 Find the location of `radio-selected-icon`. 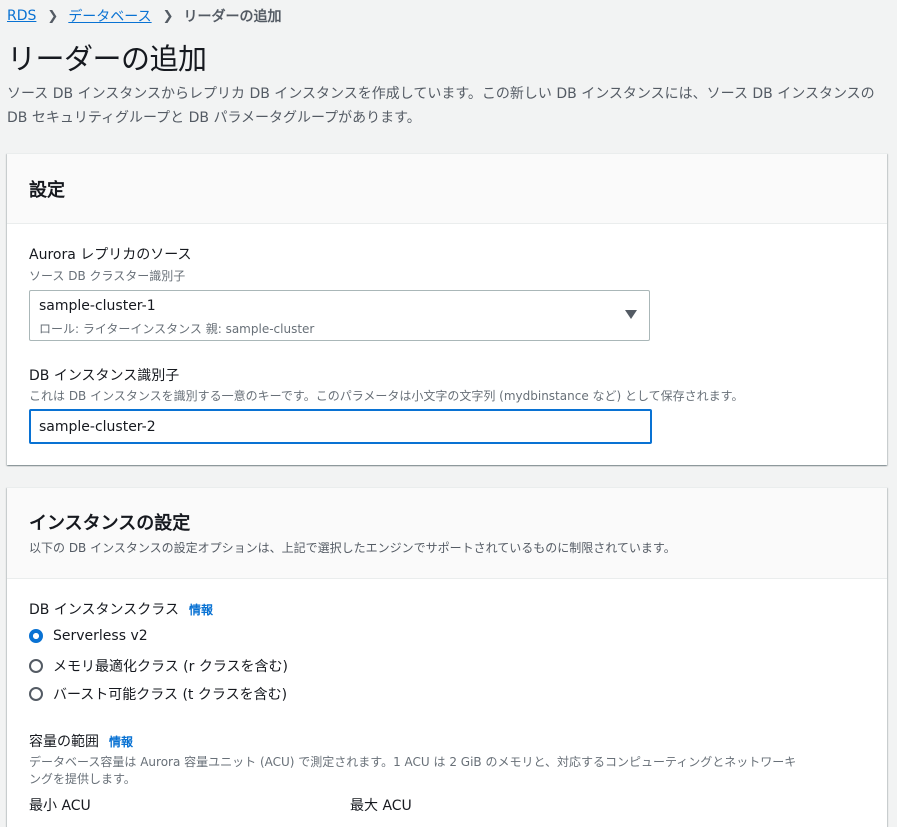

radio-selected-icon is located at coordinates (36, 636).